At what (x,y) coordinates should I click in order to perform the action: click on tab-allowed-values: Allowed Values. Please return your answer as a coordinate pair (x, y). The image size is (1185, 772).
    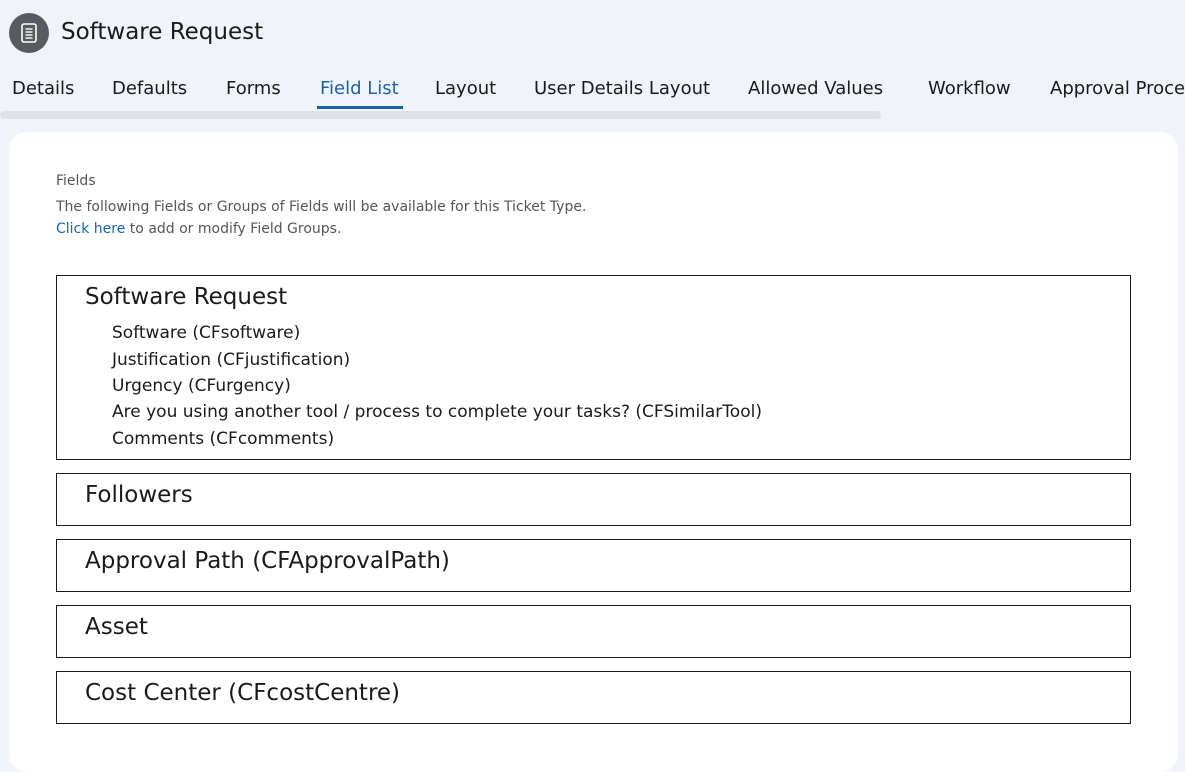
    Looking at the image, I should click on (815, 94).